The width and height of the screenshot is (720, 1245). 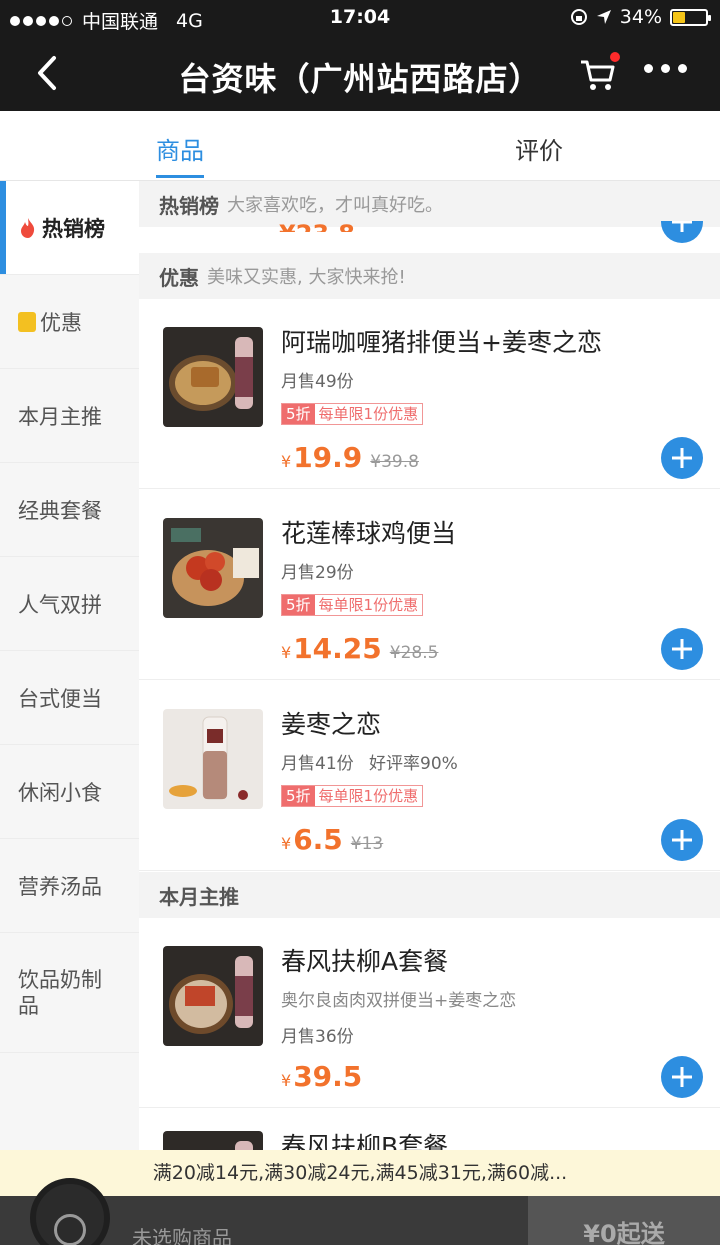 What do you see at coordinates (615, 57) in the screenshot?
I see `cart-notification-dot` at bounding box center [615, 57].